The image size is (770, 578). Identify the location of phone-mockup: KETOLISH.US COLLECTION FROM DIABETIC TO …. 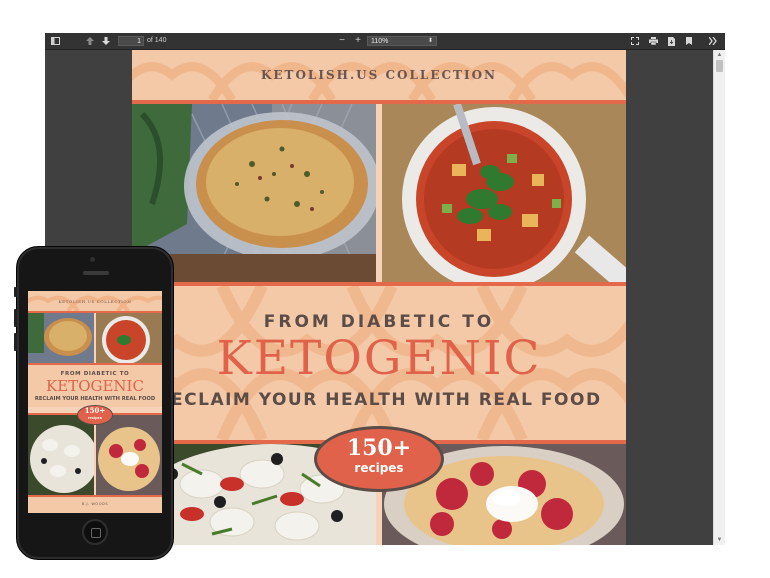
(94, 403).